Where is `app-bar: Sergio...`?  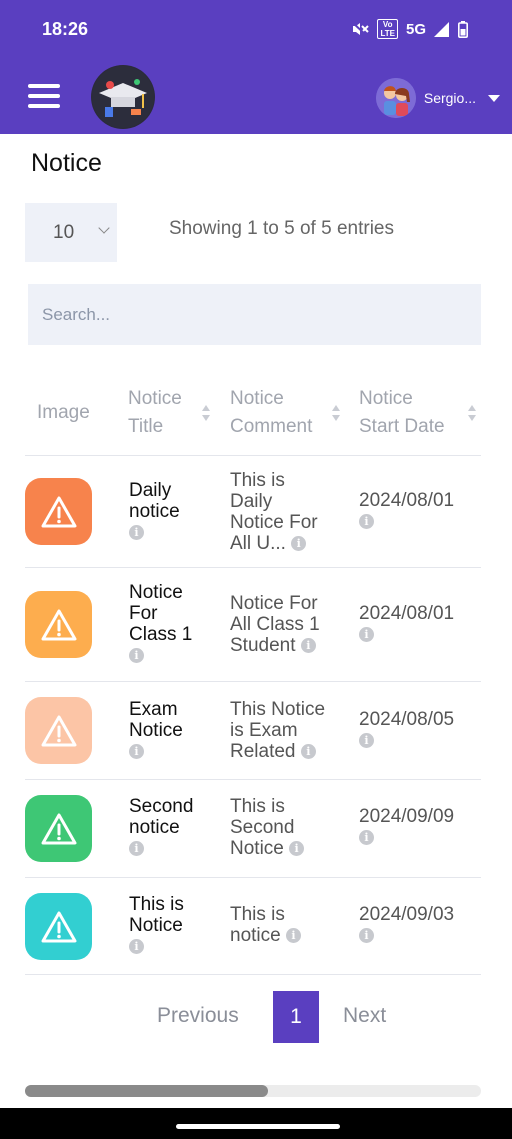
app-bar: Sergio... is located at coordinates (256, 97).